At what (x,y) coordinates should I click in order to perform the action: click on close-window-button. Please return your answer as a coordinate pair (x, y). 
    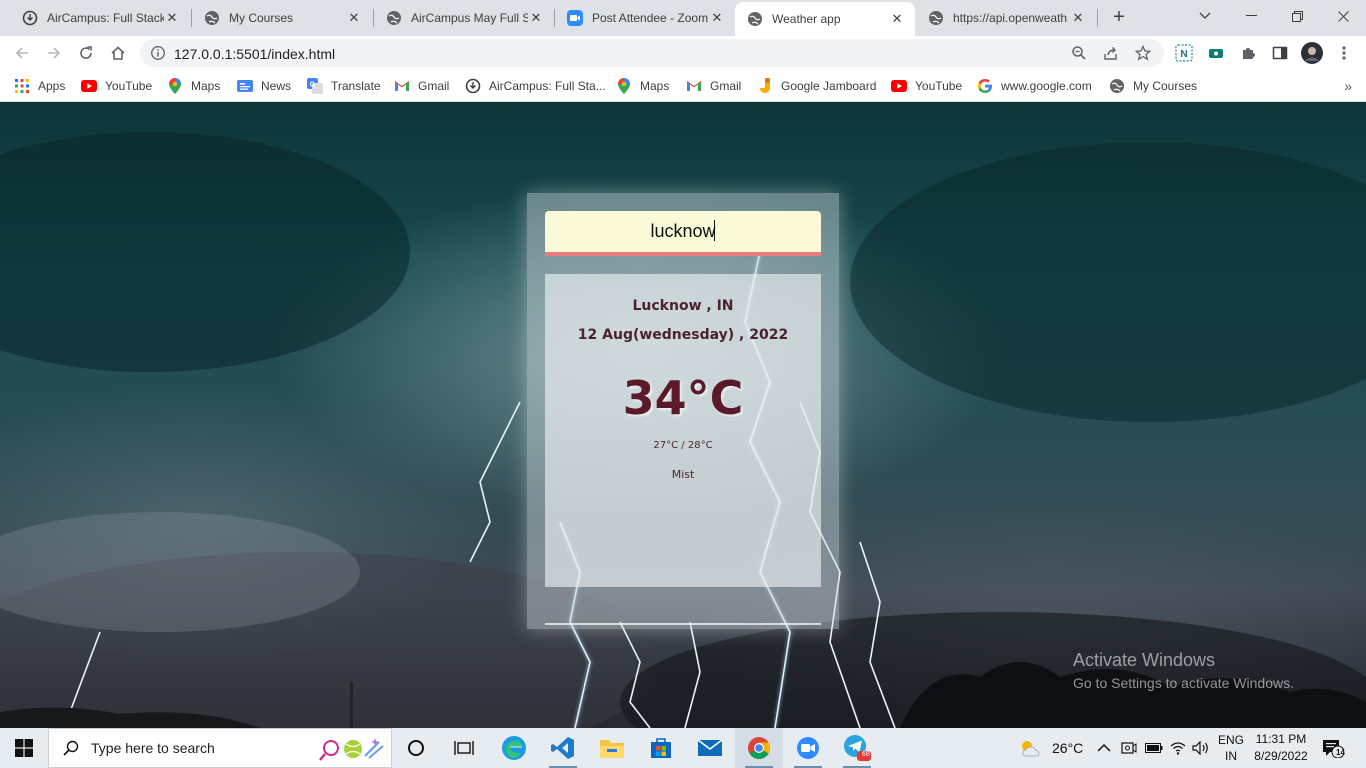
    Looking at the image, I should click on (1343, 16).